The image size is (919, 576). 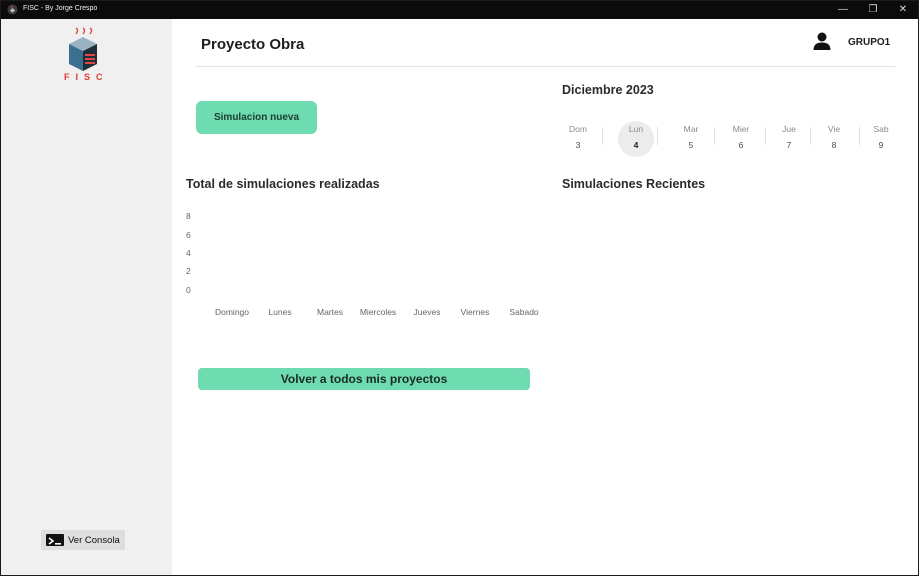 I want to click on recent-simulations-title: Simulaciones Recientes, so click(x=634, y=184).